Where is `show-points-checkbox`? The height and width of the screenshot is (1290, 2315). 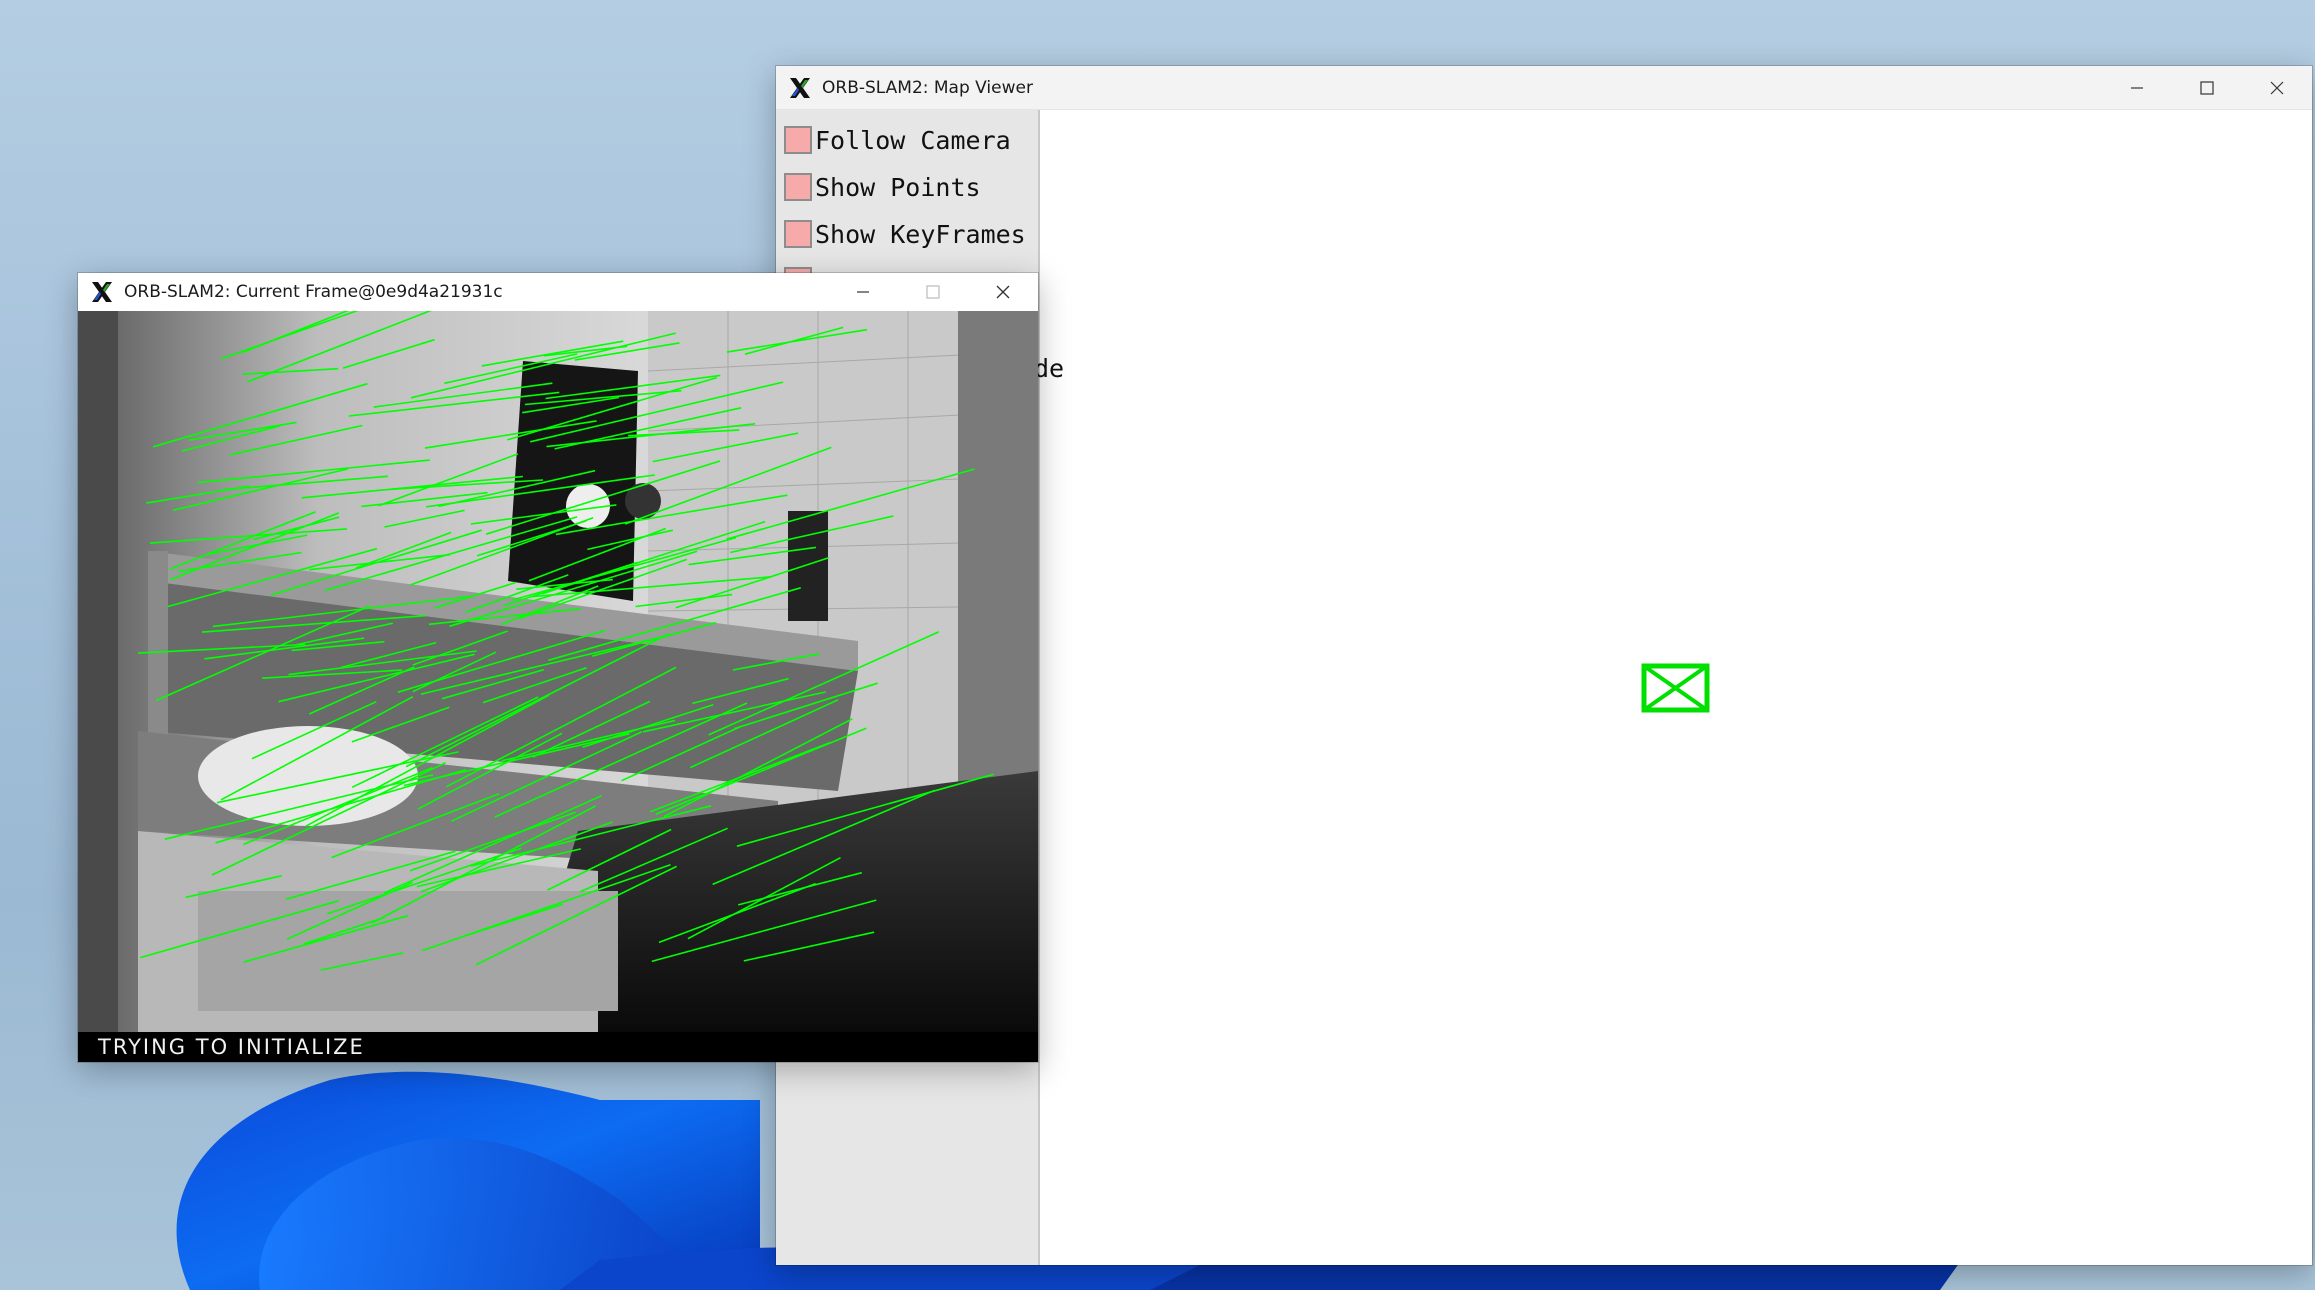 show-points-checkbox is located at coordinates (798, 187).